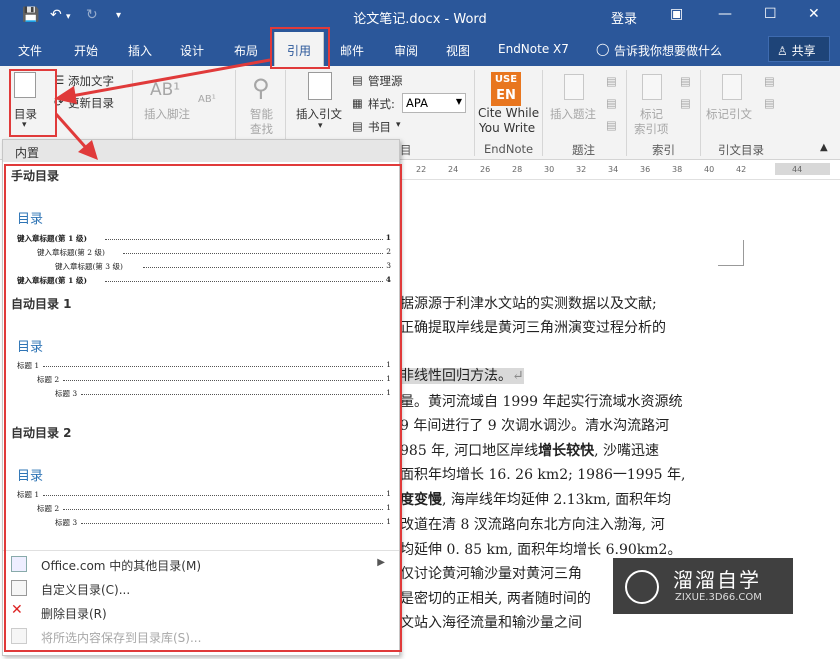 This screenshot has width=840, height=659. Describe the element at coordinates (731, 253) in the screenshot. I see `margin-corner-mark` at that location.